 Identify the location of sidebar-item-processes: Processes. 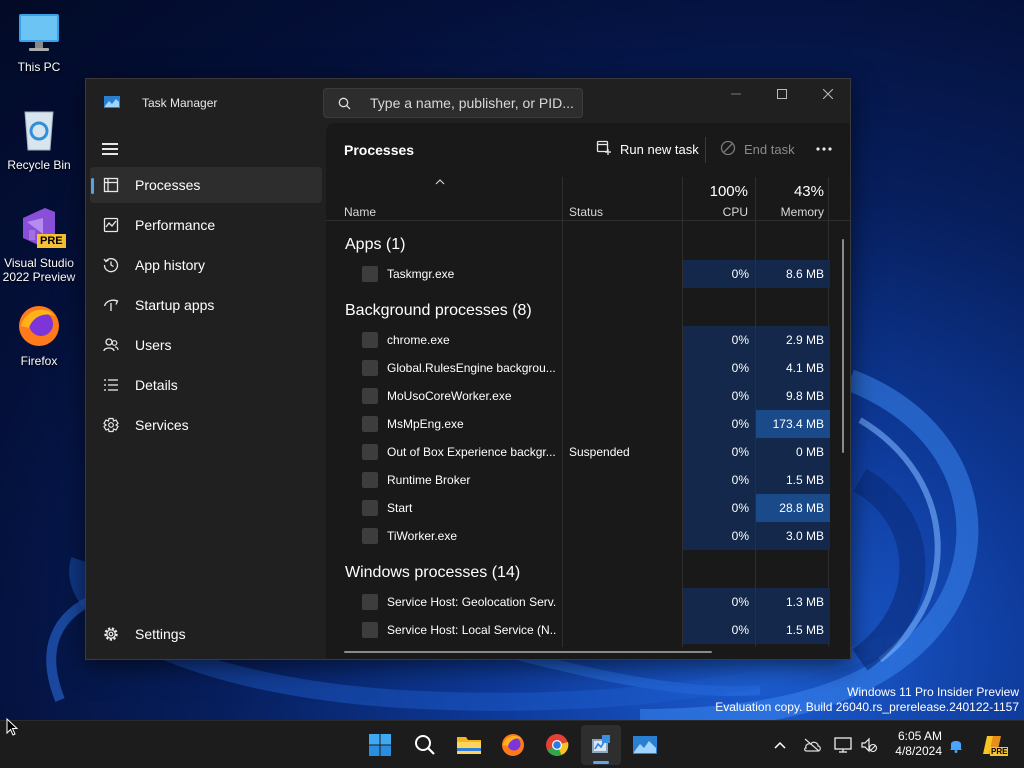
(206, 185).